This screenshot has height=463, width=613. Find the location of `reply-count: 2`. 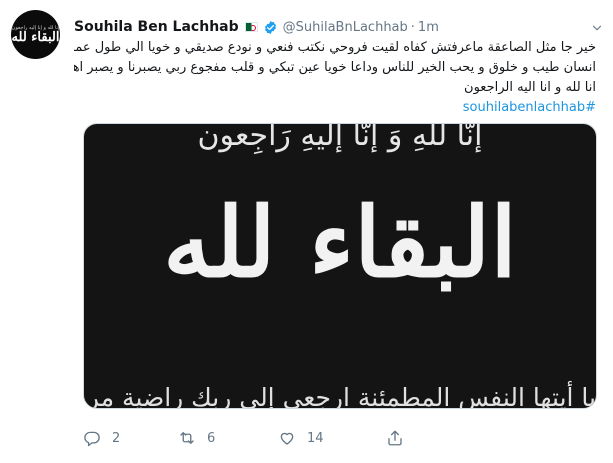

reply-count: 2 is located at coordinates (116, 438).